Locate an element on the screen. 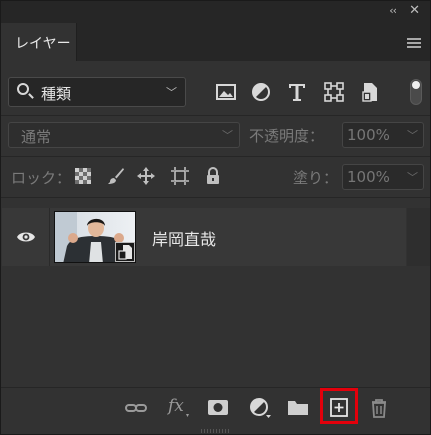 Image resolution: width=431 pixels, height=435 pixels. adjustment-filter-icon is located at coordinates (261, 92).